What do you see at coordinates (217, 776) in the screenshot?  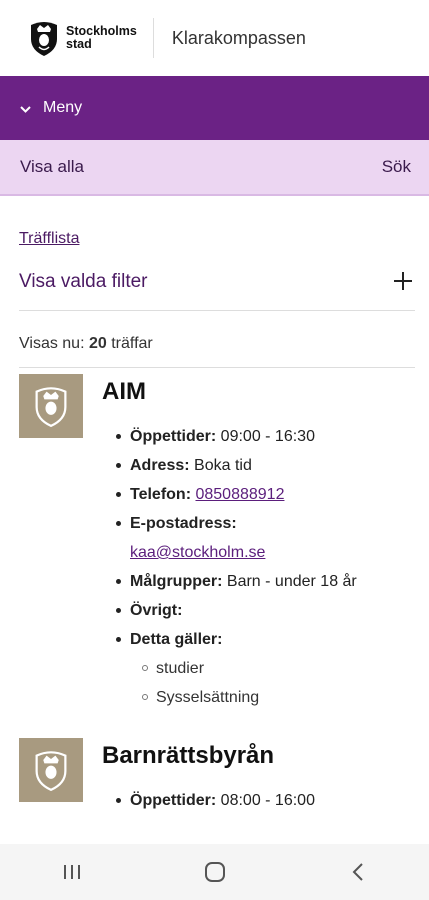 I see `result-item: Barnrättsbyrån Öppettider: 08:00 - 16:00` at bounding box center [217, 776].